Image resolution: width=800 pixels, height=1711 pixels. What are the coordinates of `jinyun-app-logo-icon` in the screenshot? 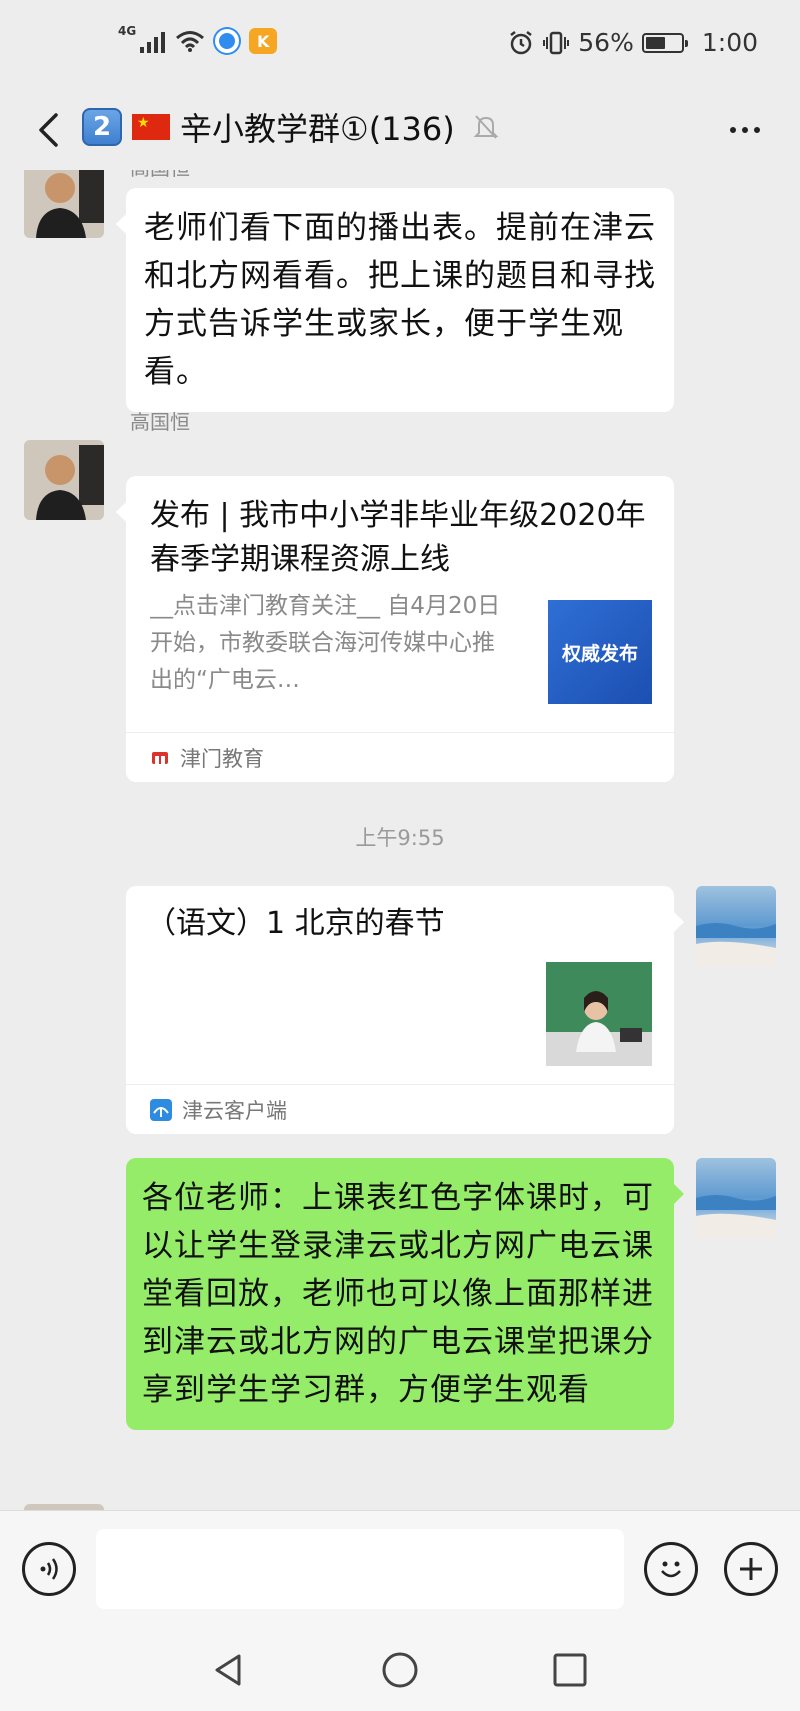 It's located at (161, 1109).